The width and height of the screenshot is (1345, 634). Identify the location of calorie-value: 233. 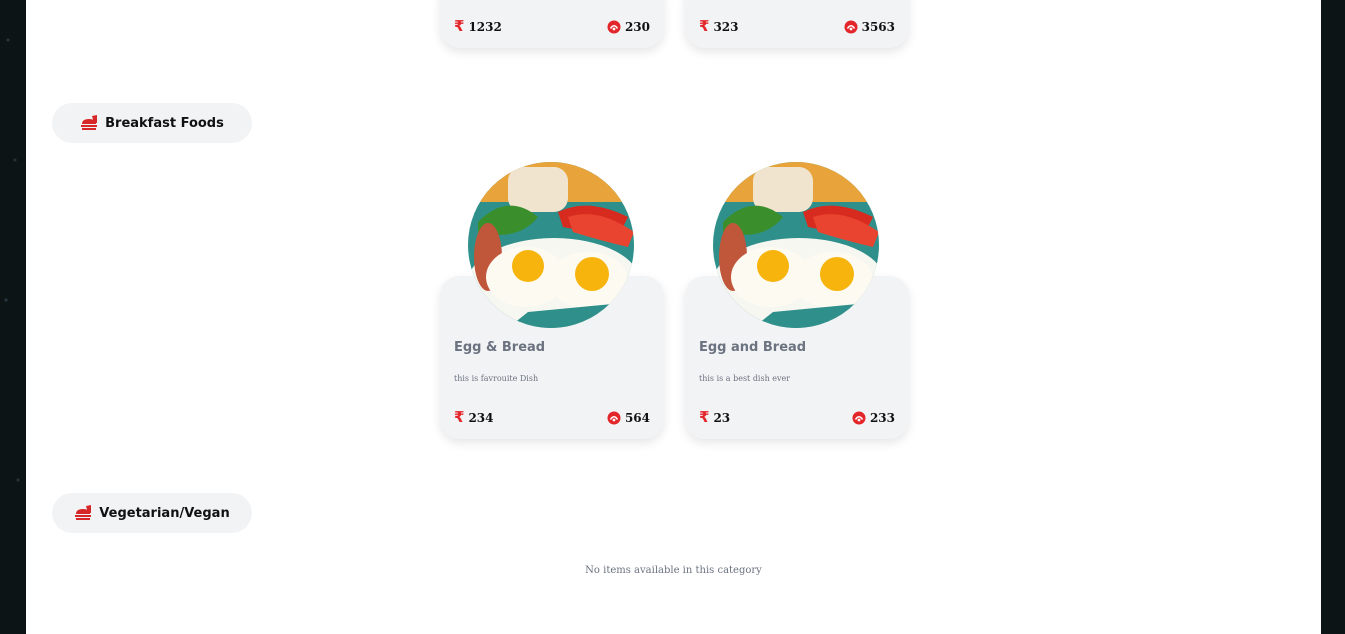
(882, 417).